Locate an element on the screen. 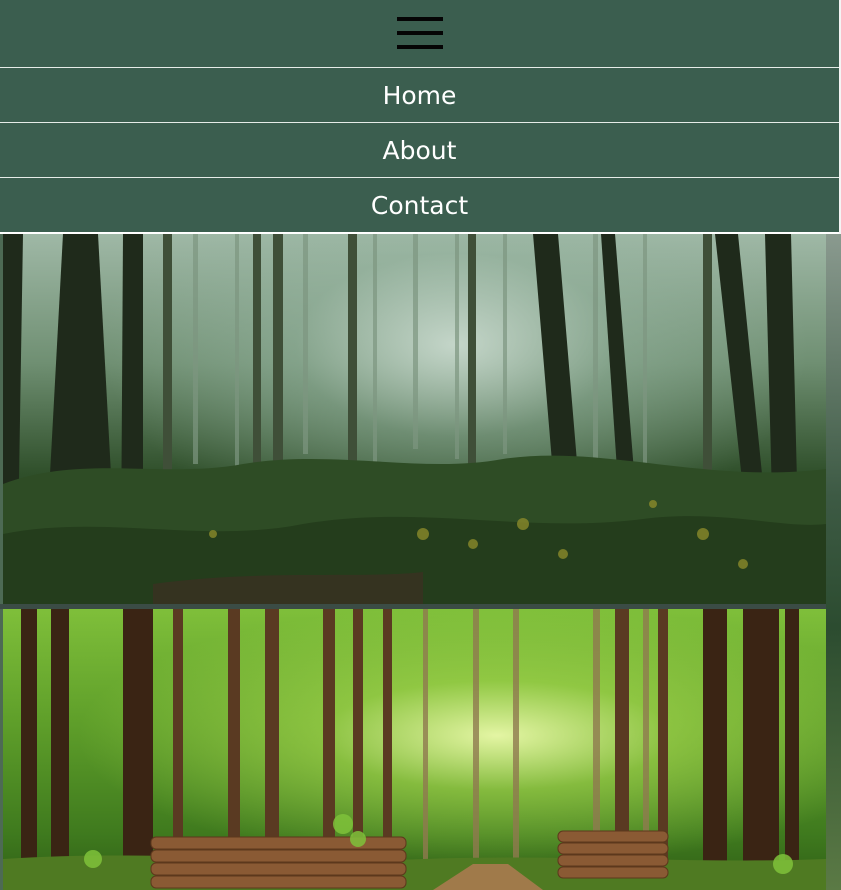  top-bar is located at coordinates (419, 33).